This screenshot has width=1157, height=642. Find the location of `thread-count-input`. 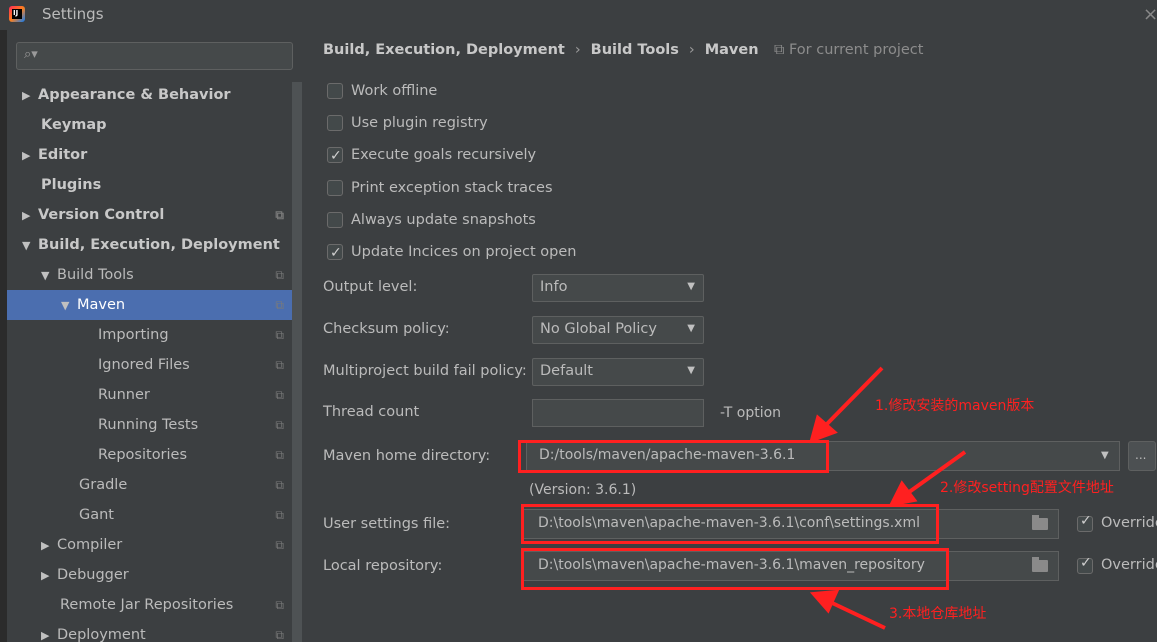

thread-count-input is located at coordinates (618, 413).